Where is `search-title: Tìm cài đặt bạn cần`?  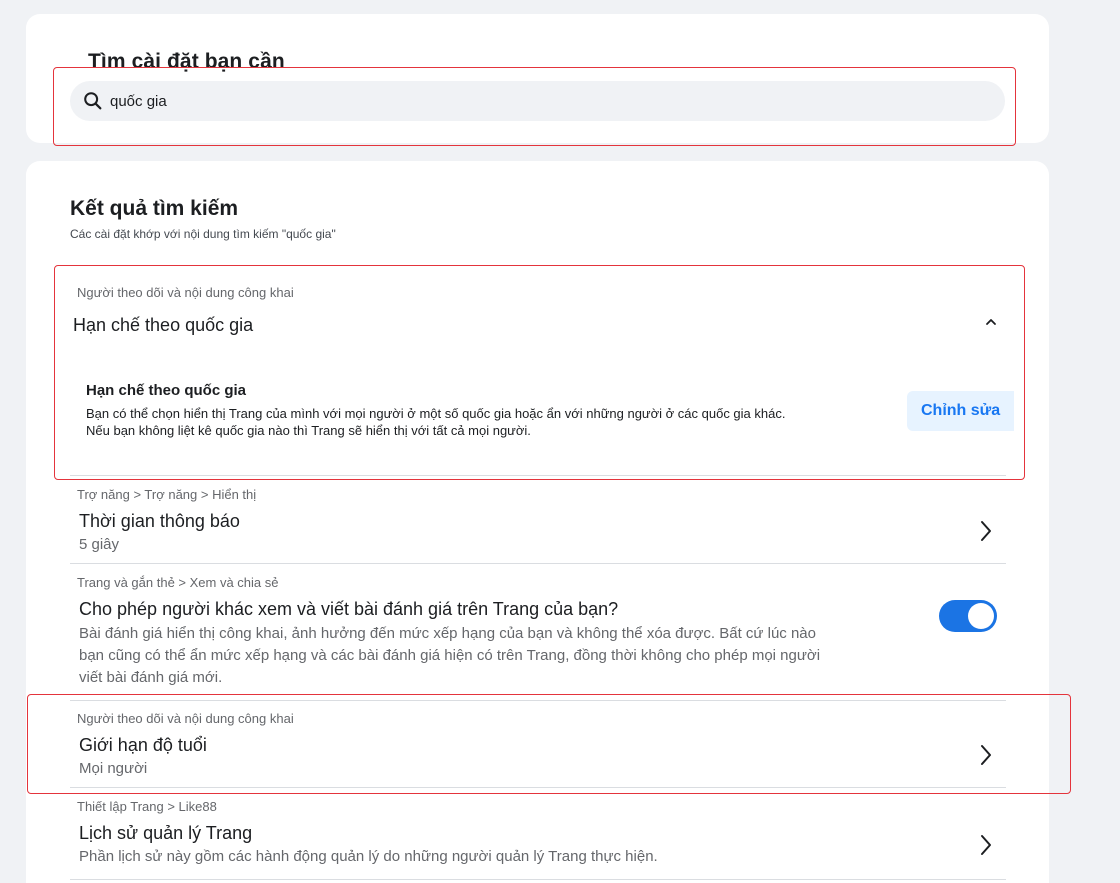 search-title: Tìm cài đặt bạn cần is located at coordinates (186, 61).